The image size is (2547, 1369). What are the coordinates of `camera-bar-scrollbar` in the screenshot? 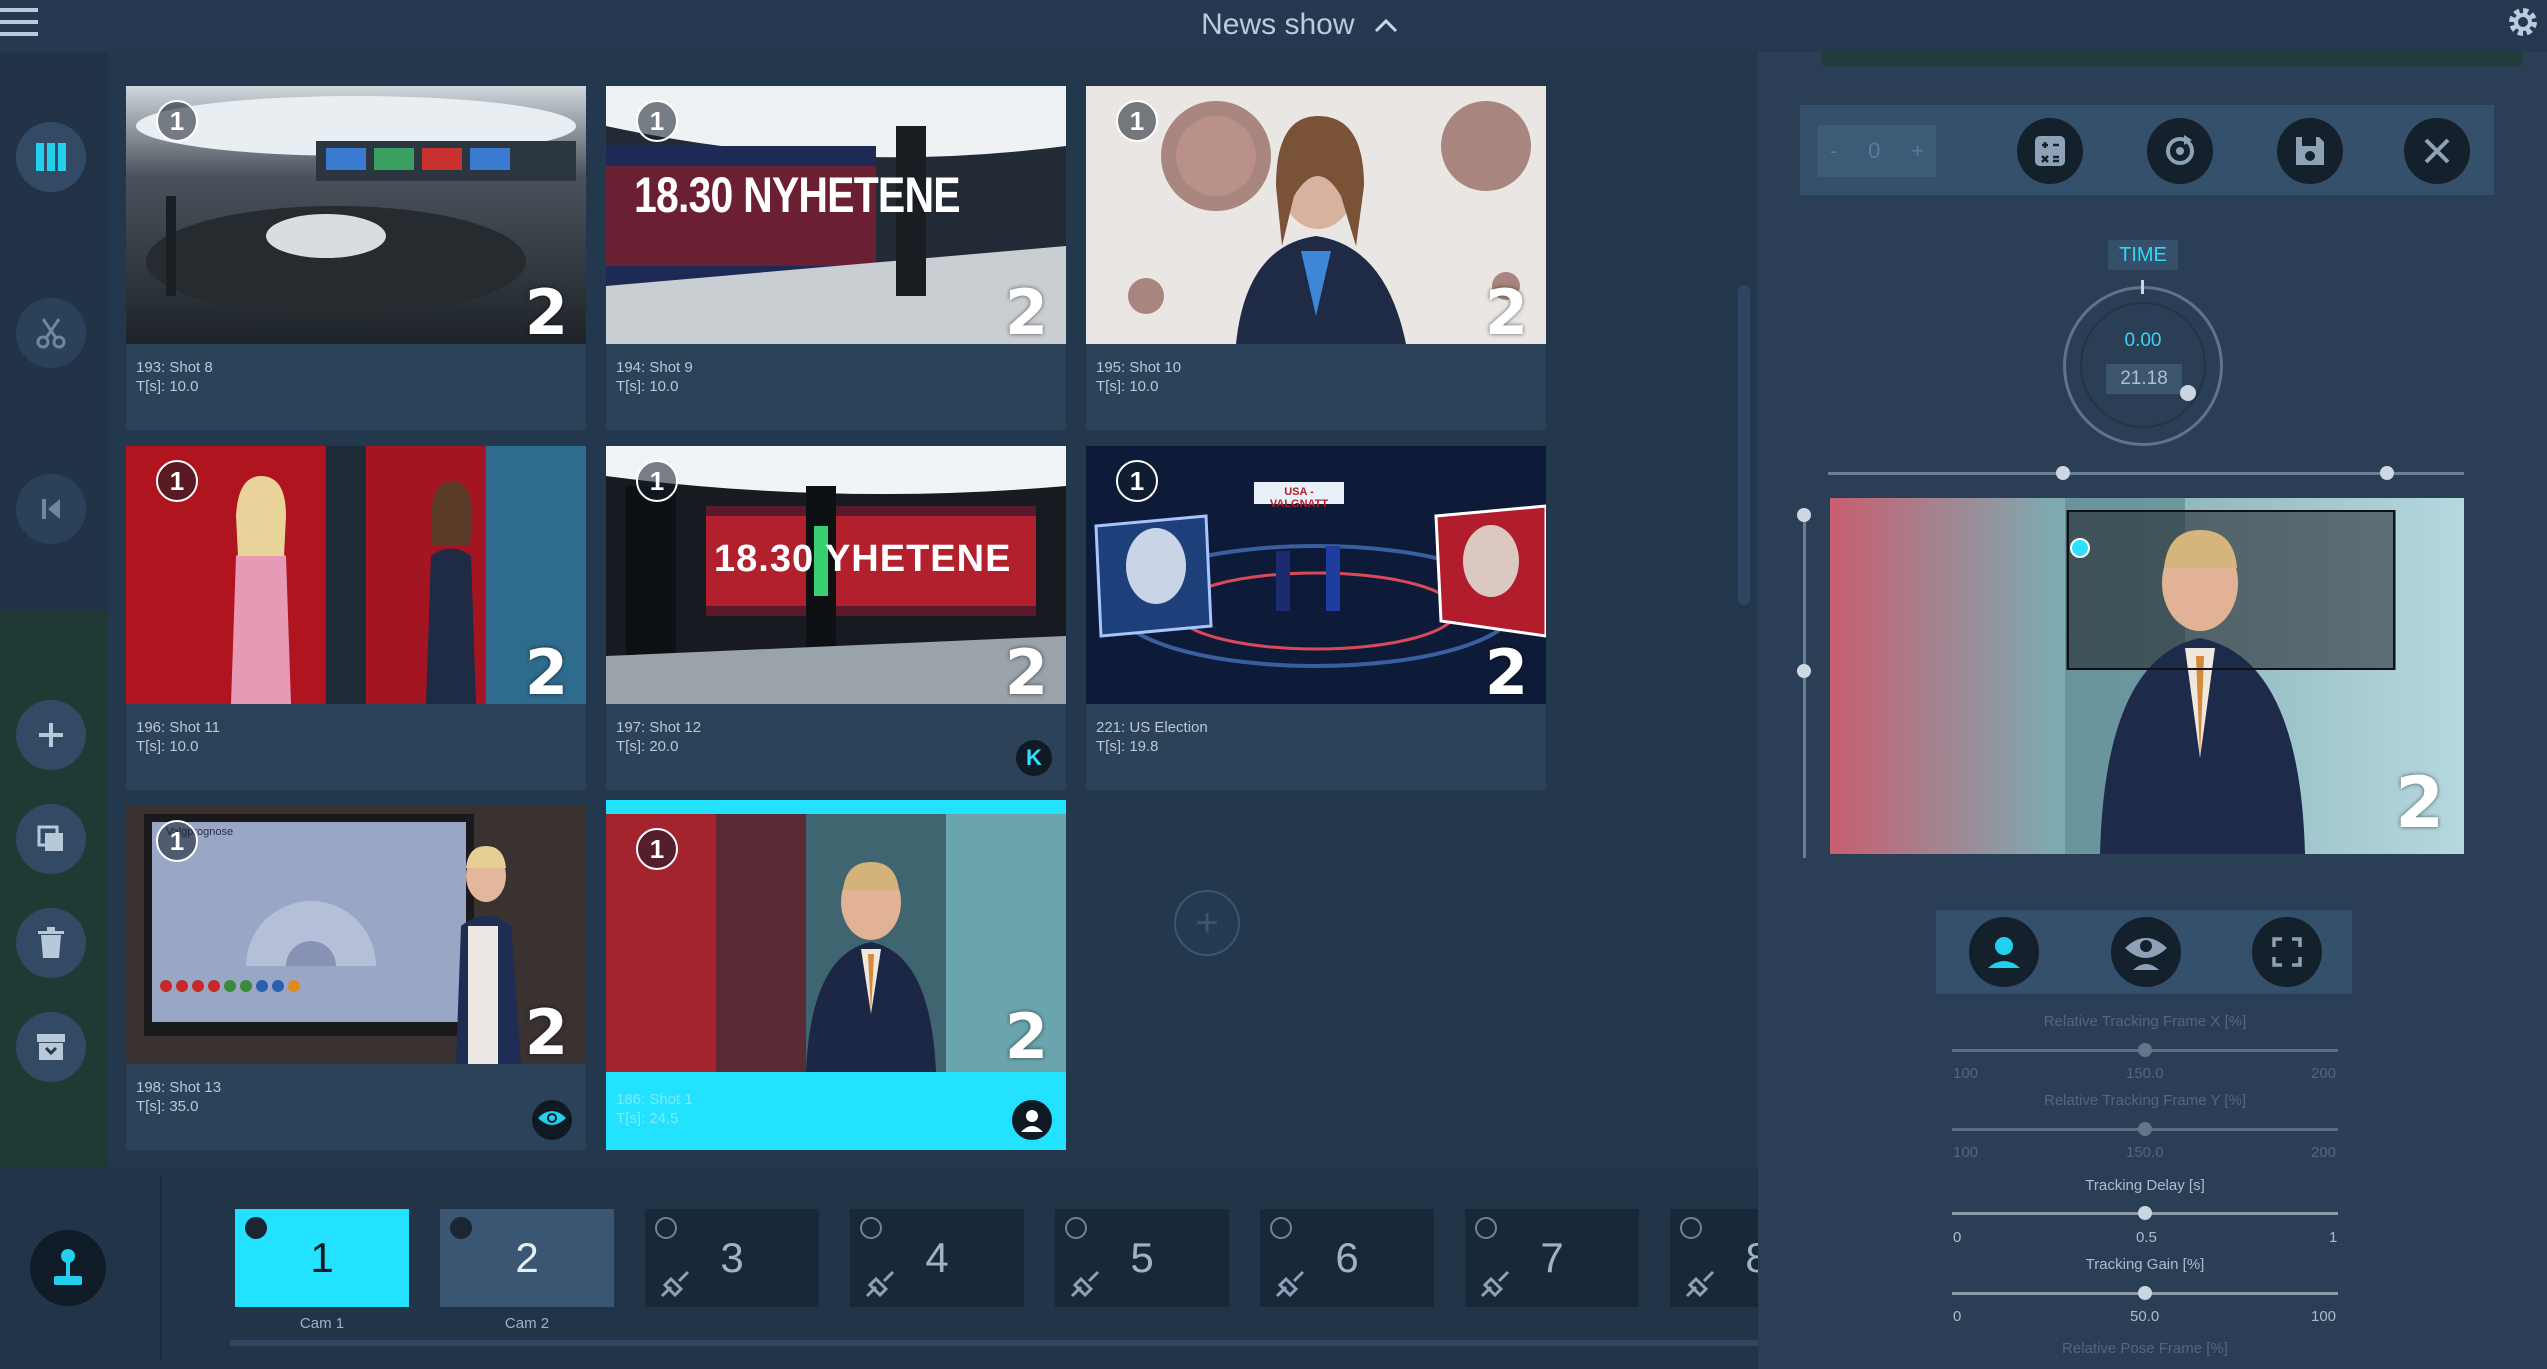 It's located at (994, 1343).